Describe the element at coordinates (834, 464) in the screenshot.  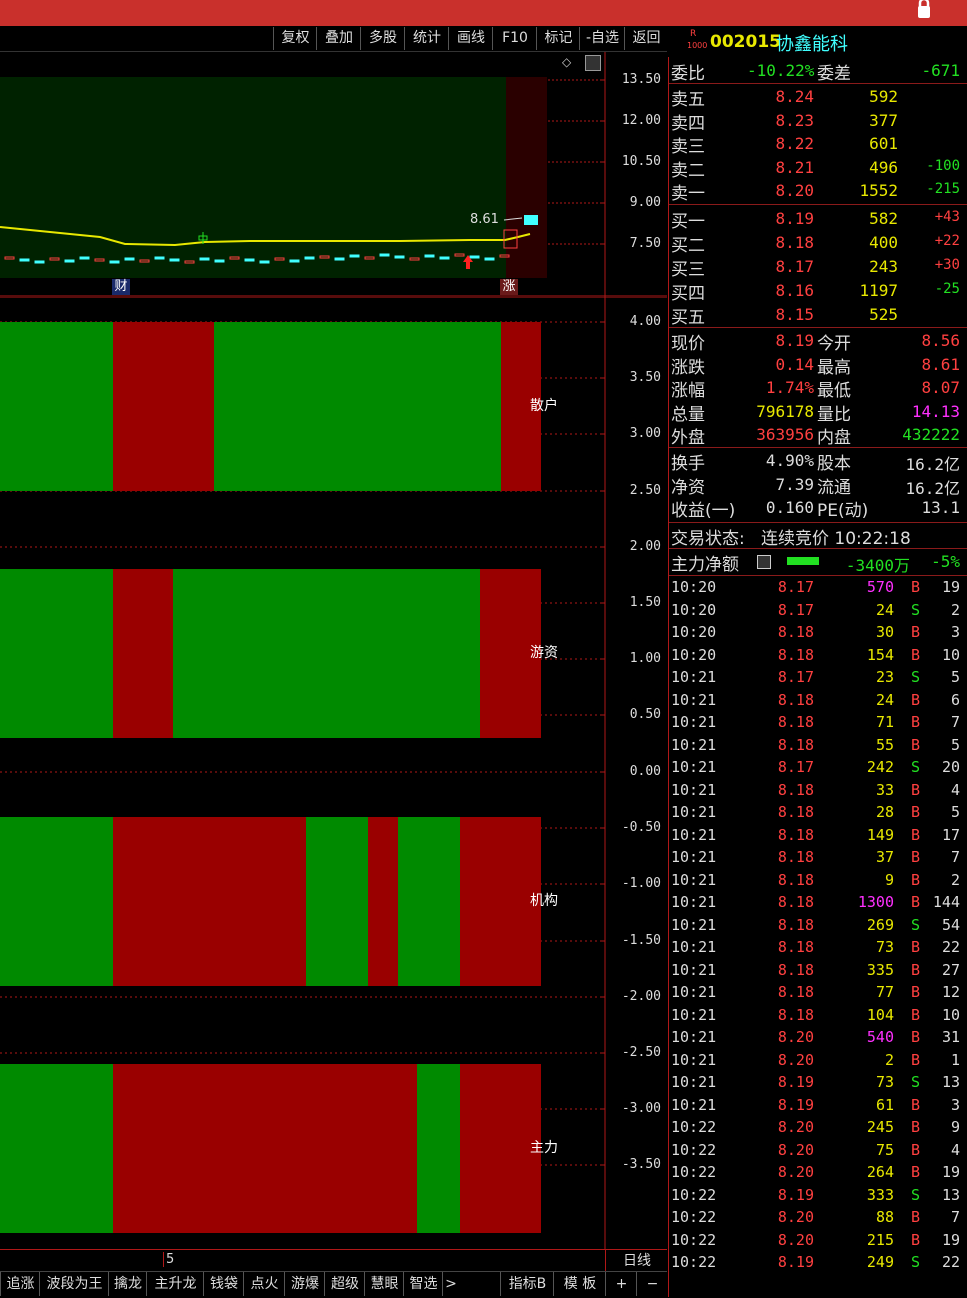
I see `fund-label2: 股本` at that location.